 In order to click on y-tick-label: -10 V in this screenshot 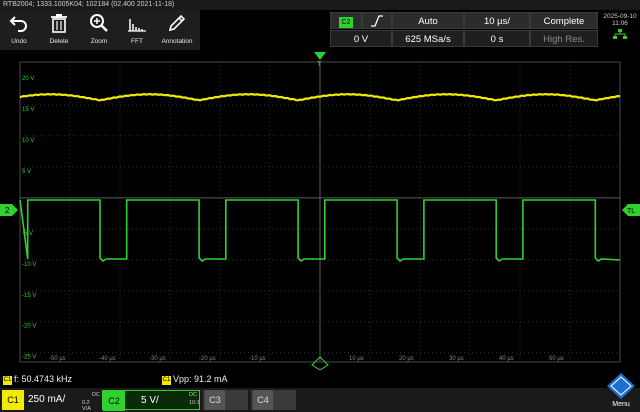, I will do `click(29, 265)`.